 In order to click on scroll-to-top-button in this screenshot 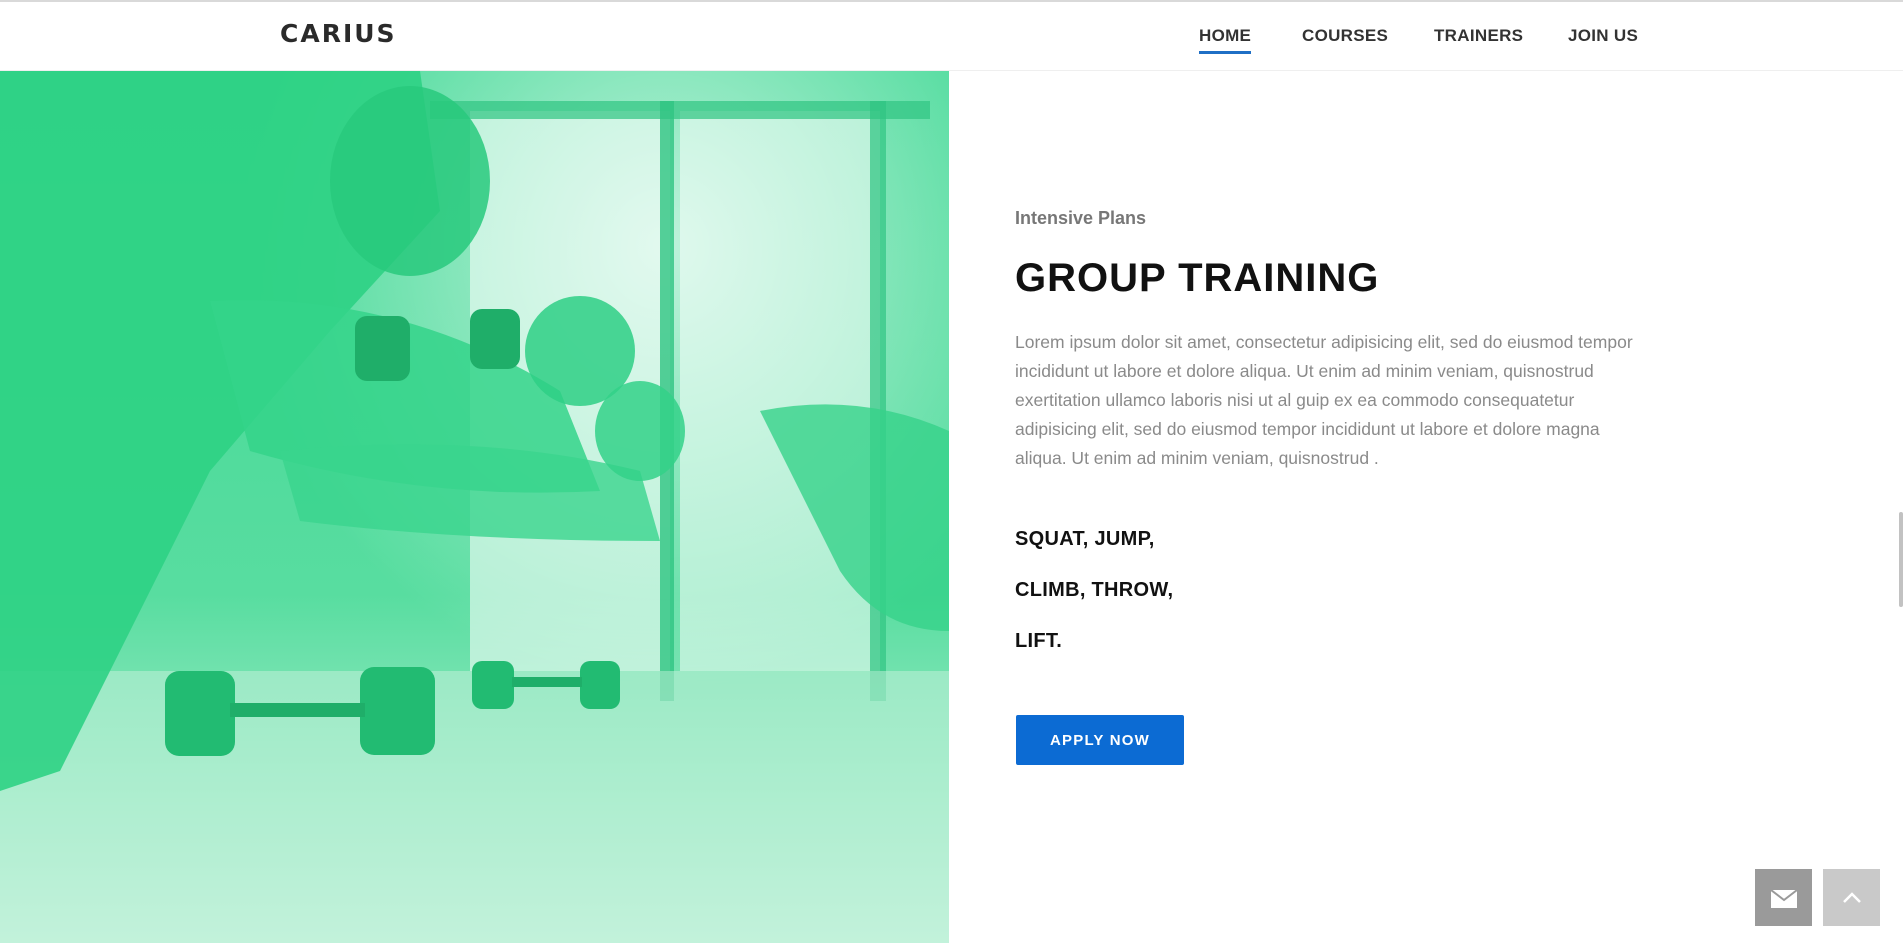, I will do `click(1851, 897)`.